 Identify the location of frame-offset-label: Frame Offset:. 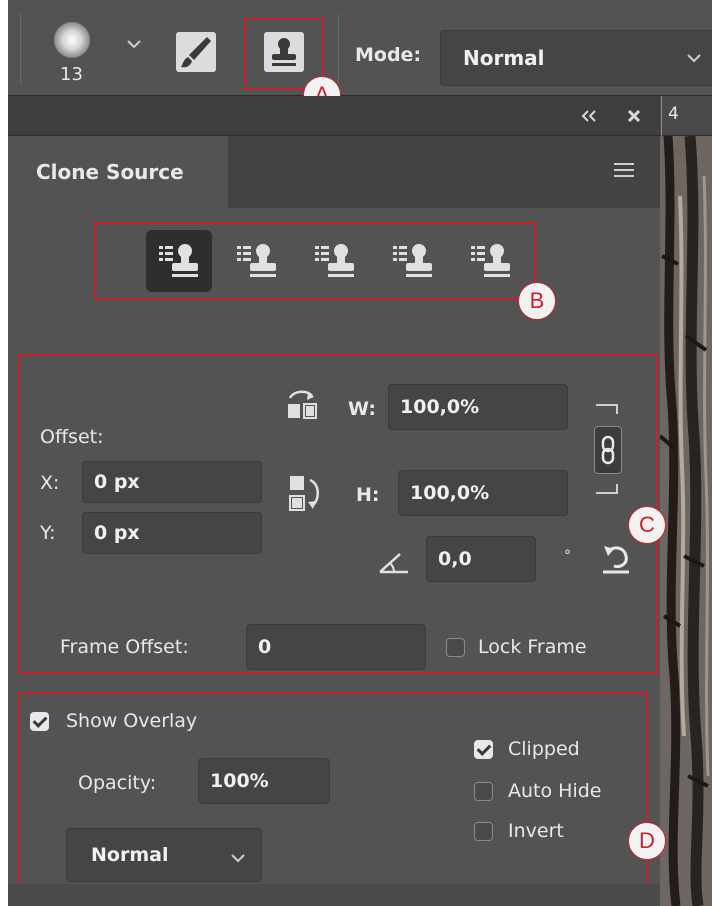
(124, 647).